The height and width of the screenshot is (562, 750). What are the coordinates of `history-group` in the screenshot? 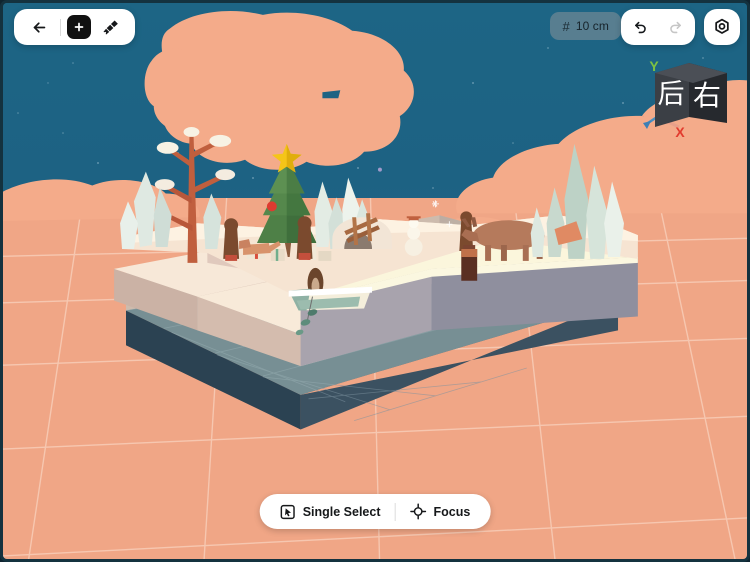 It's located at (658, 27).